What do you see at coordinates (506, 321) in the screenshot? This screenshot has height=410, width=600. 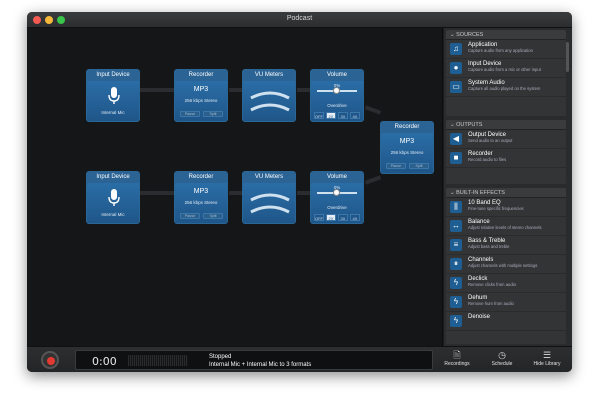 I see `effect-item-denoise: ϟ Denoise` at bounding box center [506, 321].